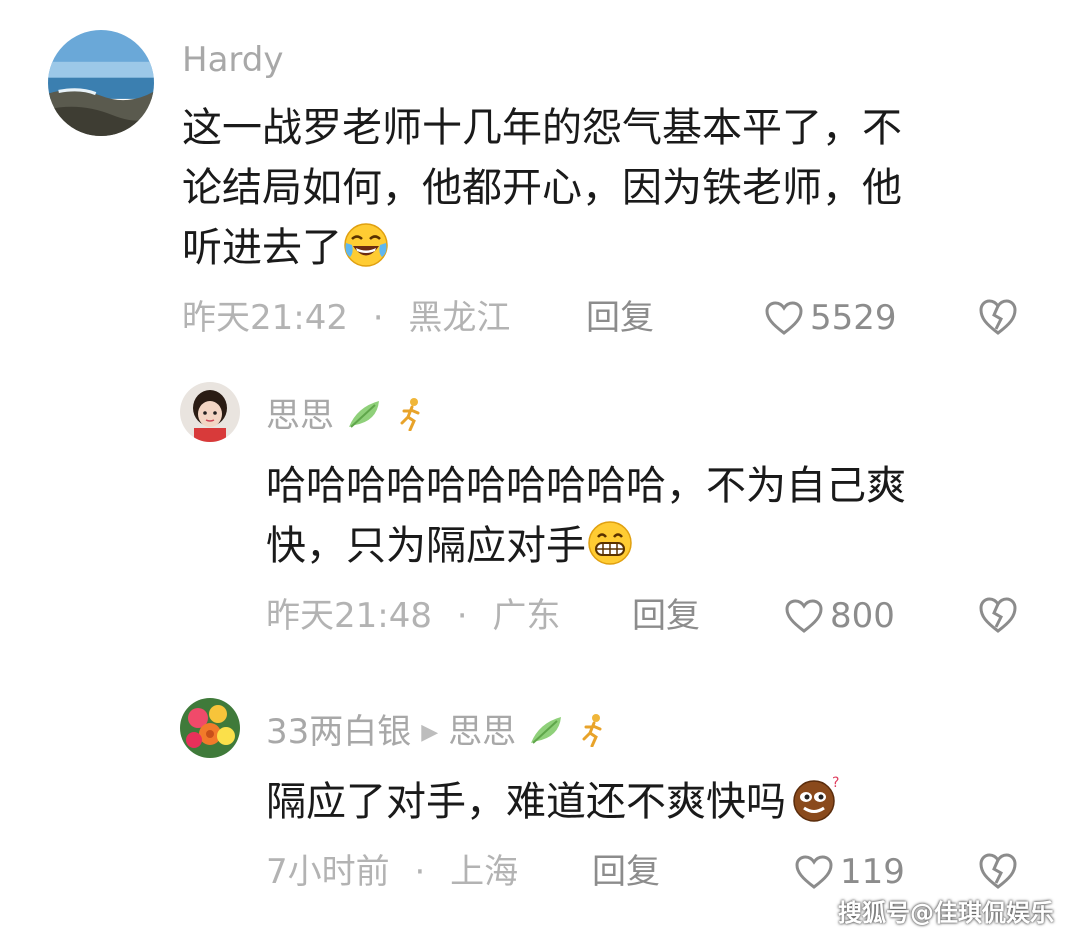 This screenshot has width=1080, height=940. Describe the element at coordinates (392, 872) in the screenshot. I see `comment-meta: 7小时前 · 上海` at that location.